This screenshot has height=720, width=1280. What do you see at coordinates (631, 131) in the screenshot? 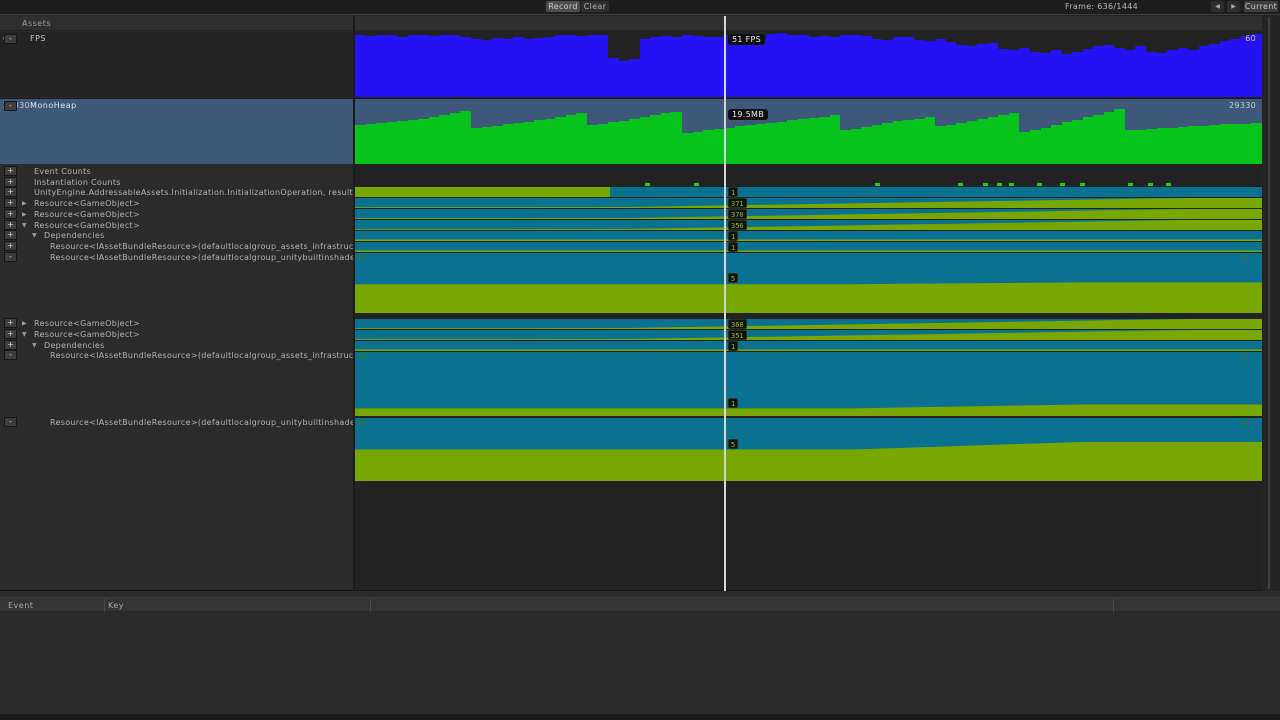
I see `monoheap-row-selected: - MonoHeap 29330 29330` at bounding box center [631, 131].